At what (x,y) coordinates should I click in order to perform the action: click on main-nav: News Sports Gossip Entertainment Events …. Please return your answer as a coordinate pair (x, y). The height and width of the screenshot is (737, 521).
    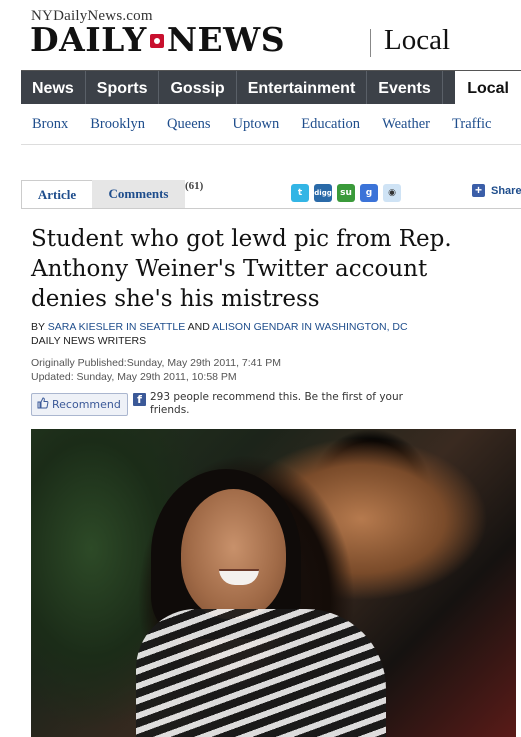
    Looking at the image, I should click on (271, 87).